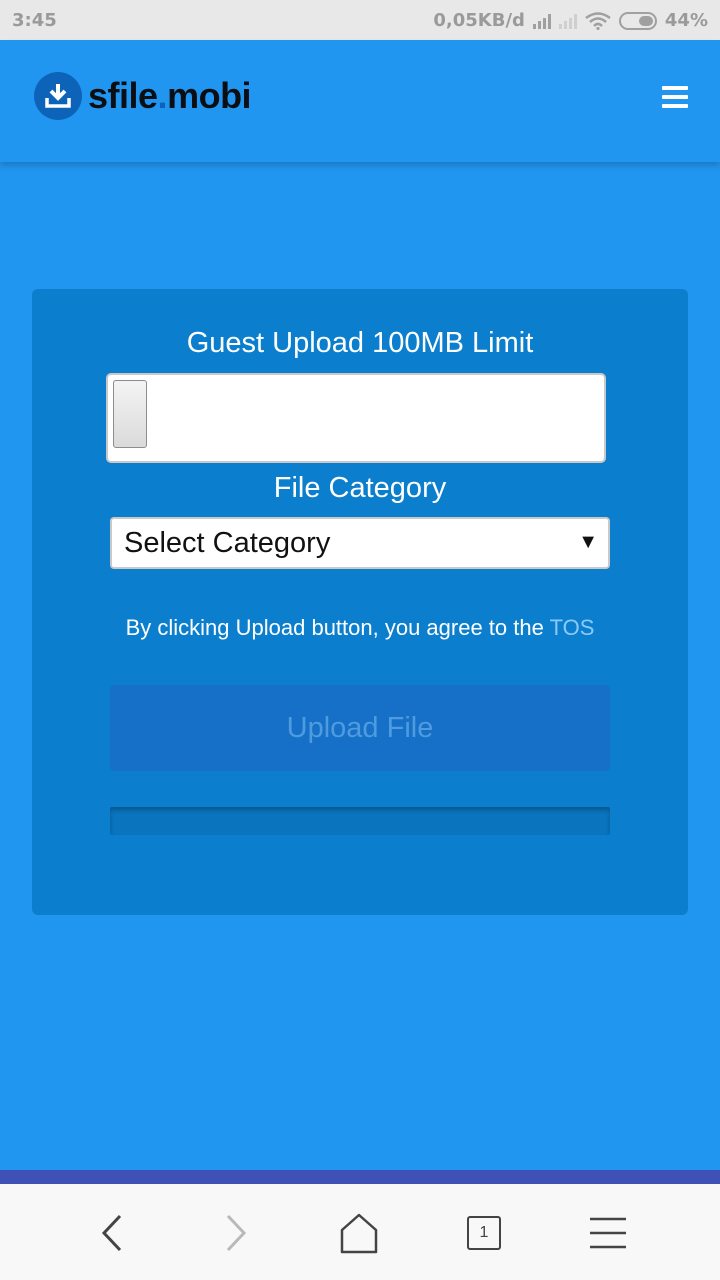 The image size is (720, 1280). Describe the element at coordinates (113, 1233) in the screenshot. I see `back-icon` at that location.